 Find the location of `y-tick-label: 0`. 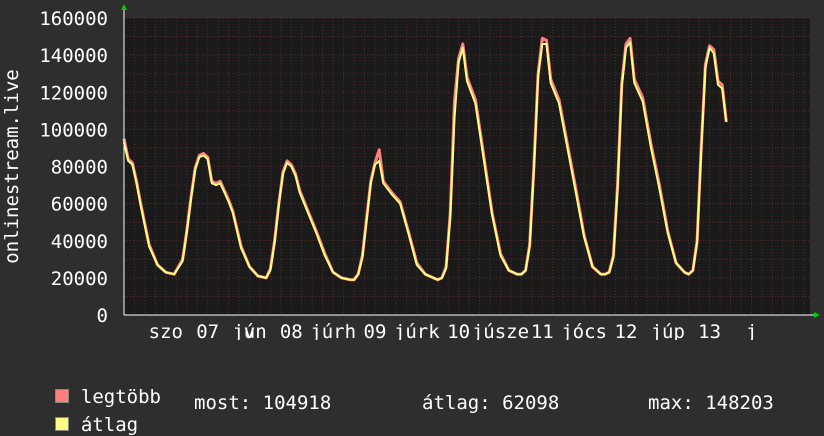

y-tick-label: 0 is located at coordinates (102, 316).